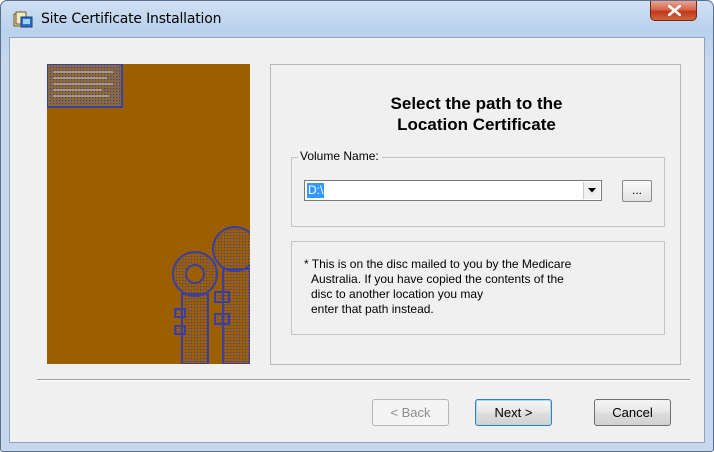 The height and width of the screenshot is (452, 714). Describe the element at coordinates (632, 412) in the screenshot. I see `cancel-button: Cancel` at that location.